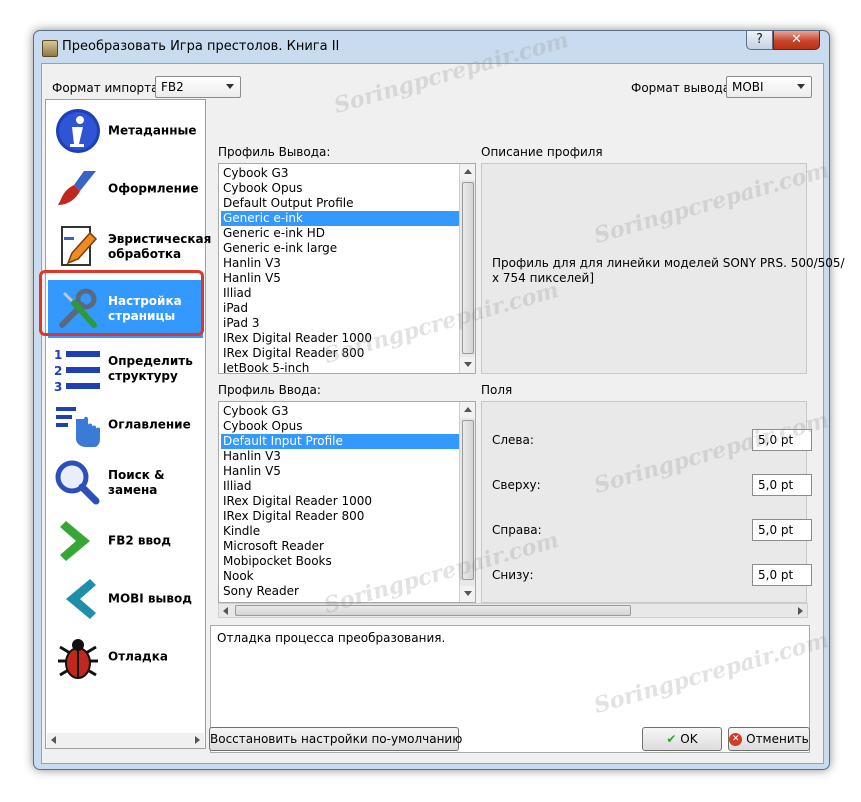 This screenshot has height=802, width=861. What do you see at coordinates (340, 278) in the screenshot?
I see `output-list-item: Hanlin V5` at bounding box center [340, 278].